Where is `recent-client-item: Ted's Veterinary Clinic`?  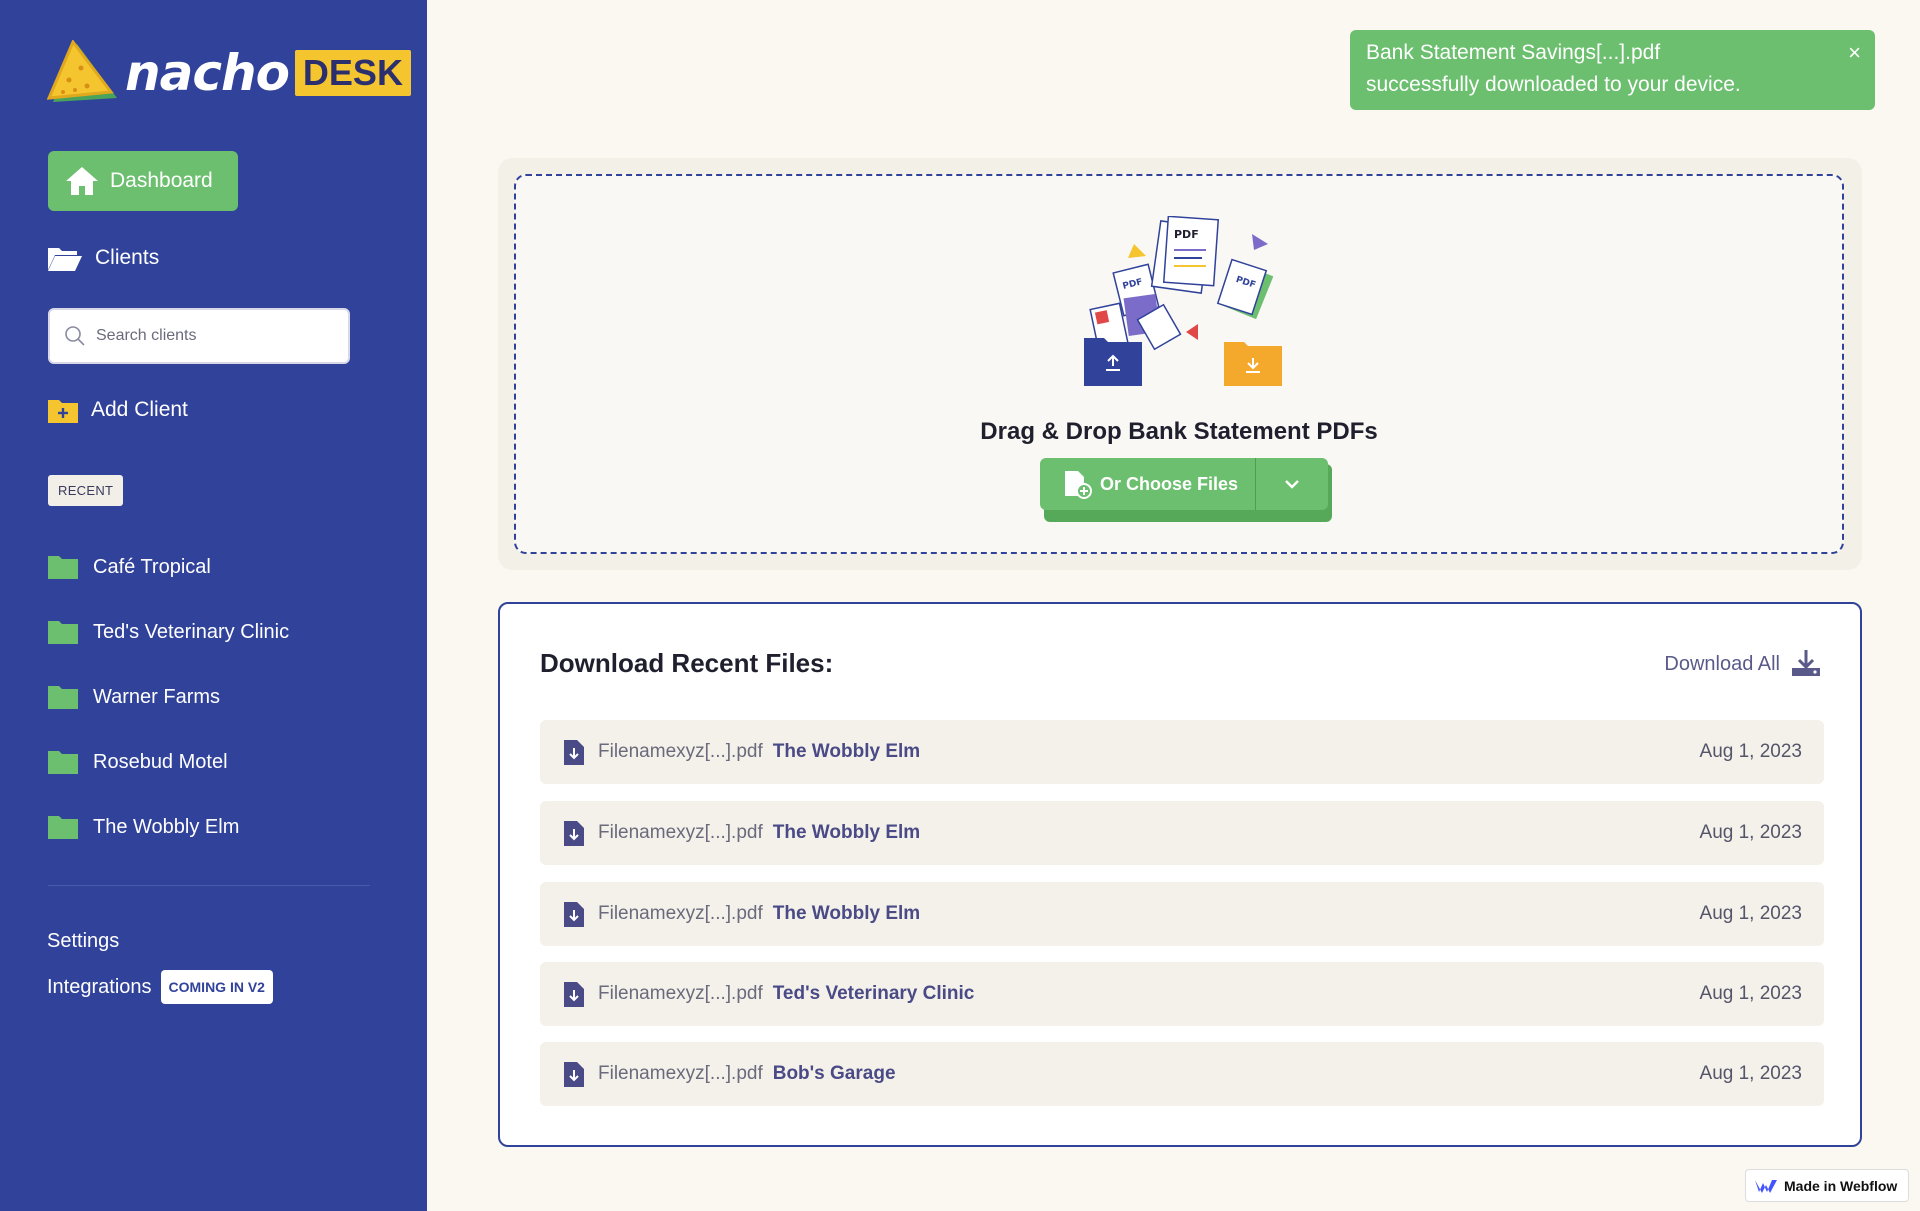 recent-client-item: Ted's Veterinary Clinic is located at coordinates (168, 632).